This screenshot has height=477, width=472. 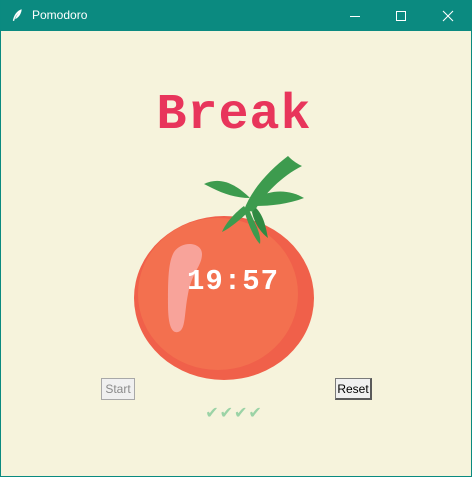 What do you see at coordinates (234, 412) in the screenshot?
I see `completed-checkmarks: ✔✔✔✔` at bounding box center [234, 412].